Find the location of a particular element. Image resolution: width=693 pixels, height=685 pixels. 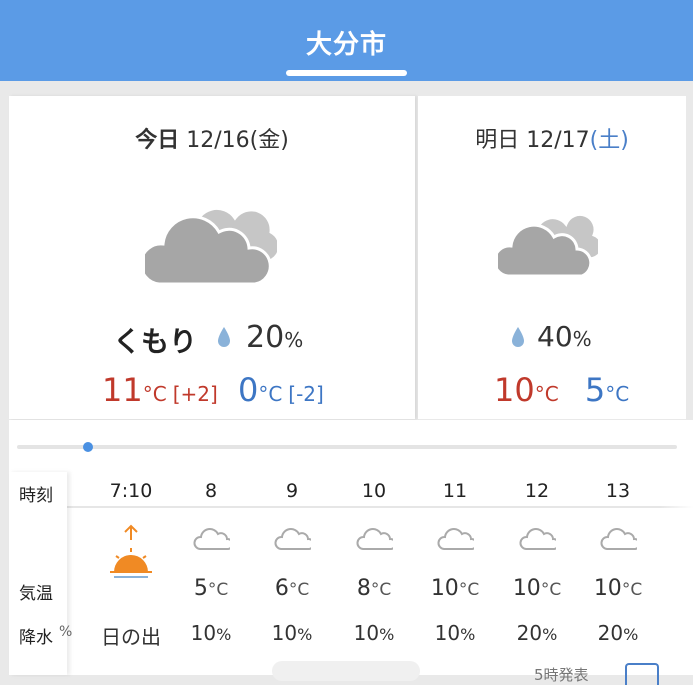

precip-probability: 40% is located at coordinates (564, 336).